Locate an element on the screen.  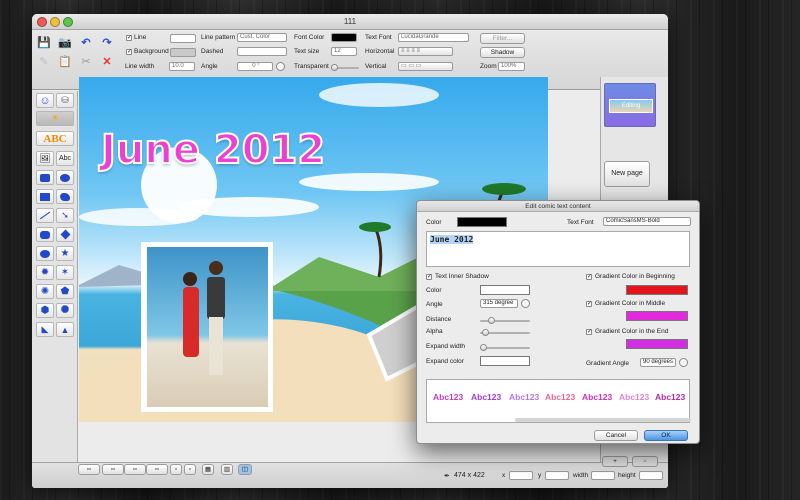
inner-shadow-label: Text Inner Shadow is located at coordinates (462, 276).